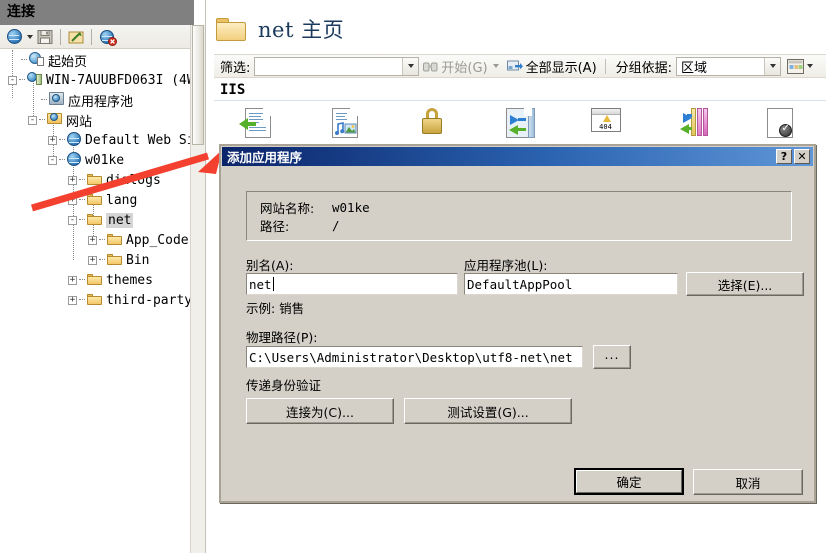  I want to click on group-by-value: 区域, so click(694, 68).